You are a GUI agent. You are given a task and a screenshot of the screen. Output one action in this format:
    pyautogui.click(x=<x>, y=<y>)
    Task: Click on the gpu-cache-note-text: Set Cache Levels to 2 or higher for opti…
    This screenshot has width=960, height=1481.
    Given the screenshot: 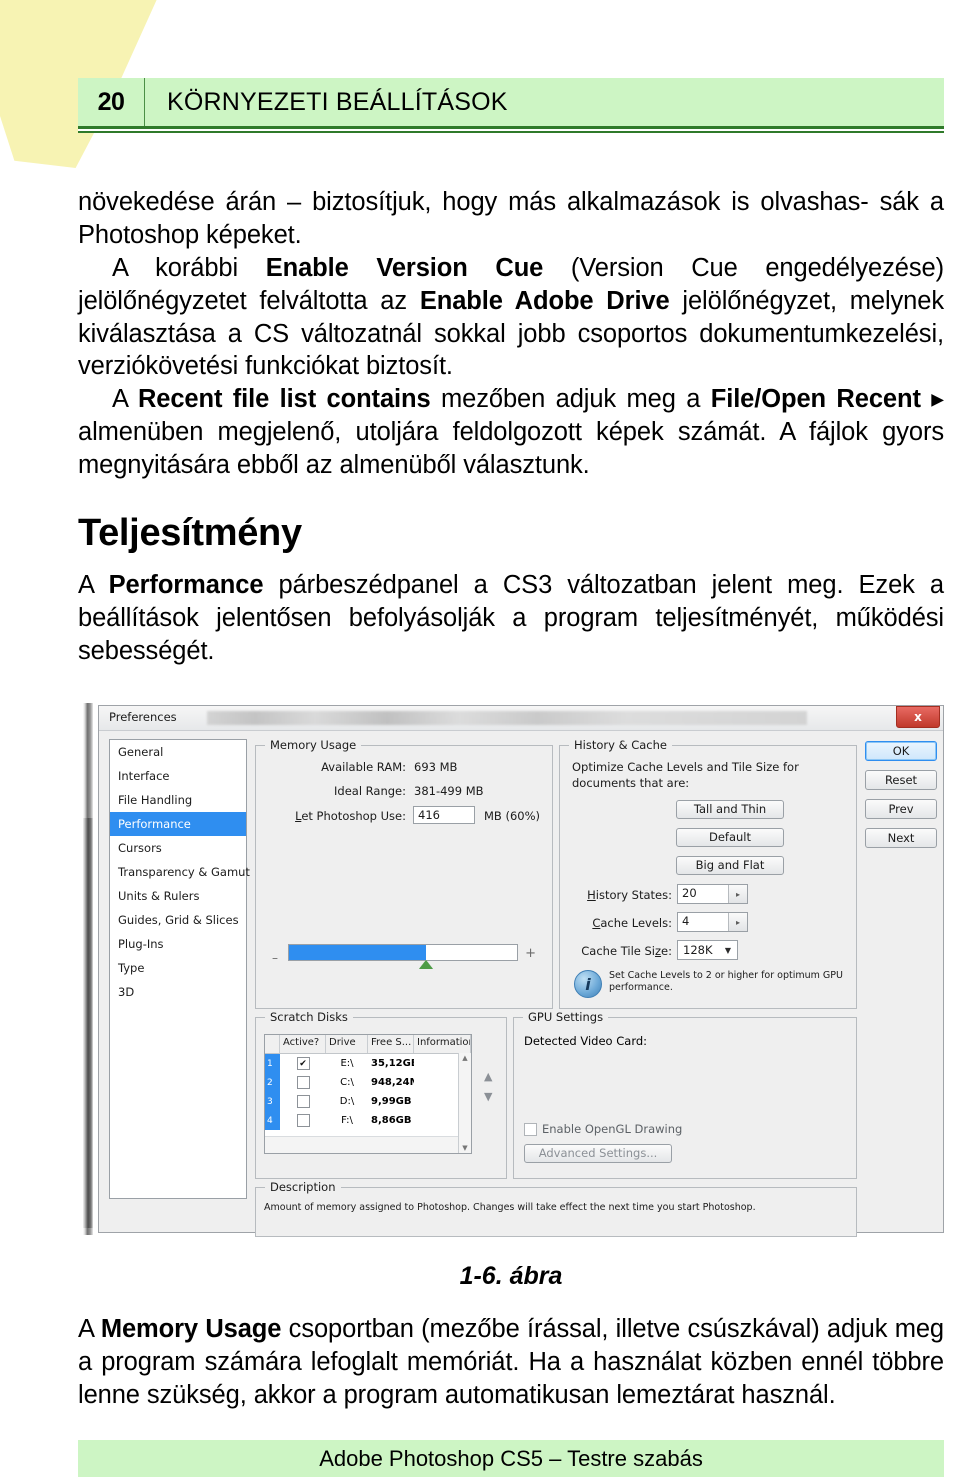 What is the action you would take?
    pyautogui.click(x=726, y=984)
    